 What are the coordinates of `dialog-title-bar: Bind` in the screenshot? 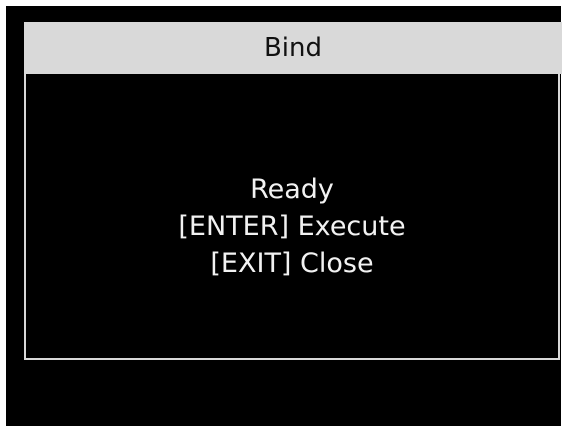 It's located at (293, 48).